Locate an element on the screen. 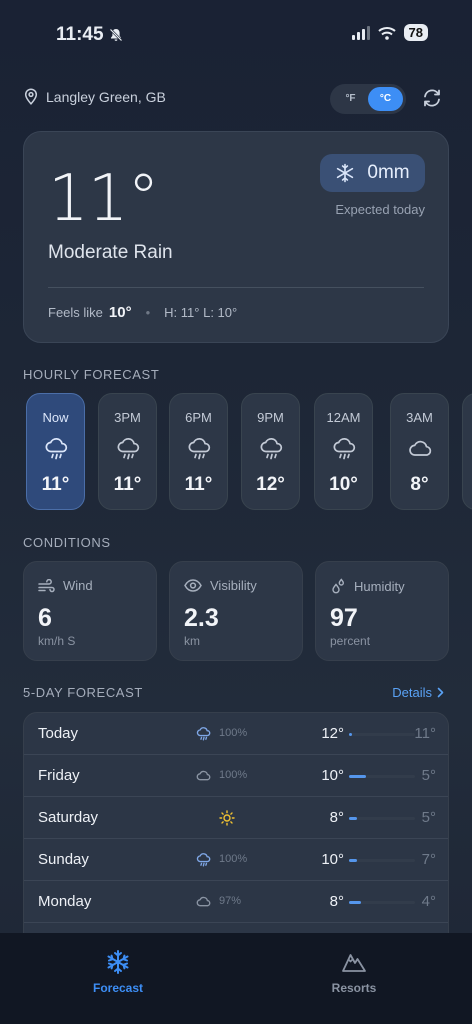 This screenshot has height=1024, width=472. conditions-title: CONDITIONS is located at coordinates (67, 542).